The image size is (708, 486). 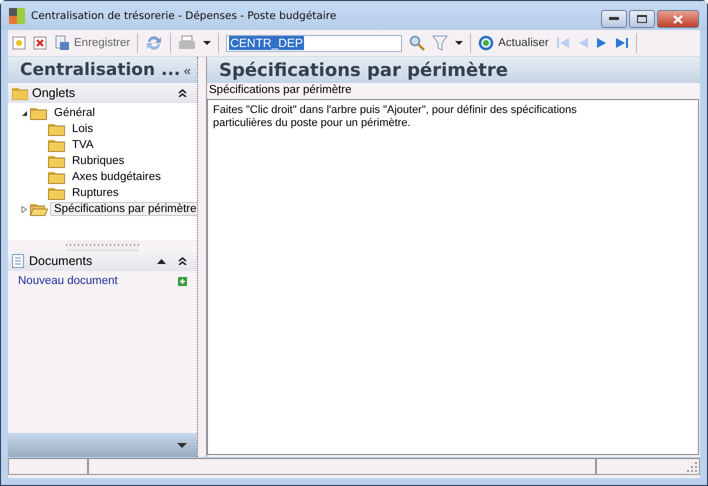 I want to click on close-icon, so click(x=678, y=19).